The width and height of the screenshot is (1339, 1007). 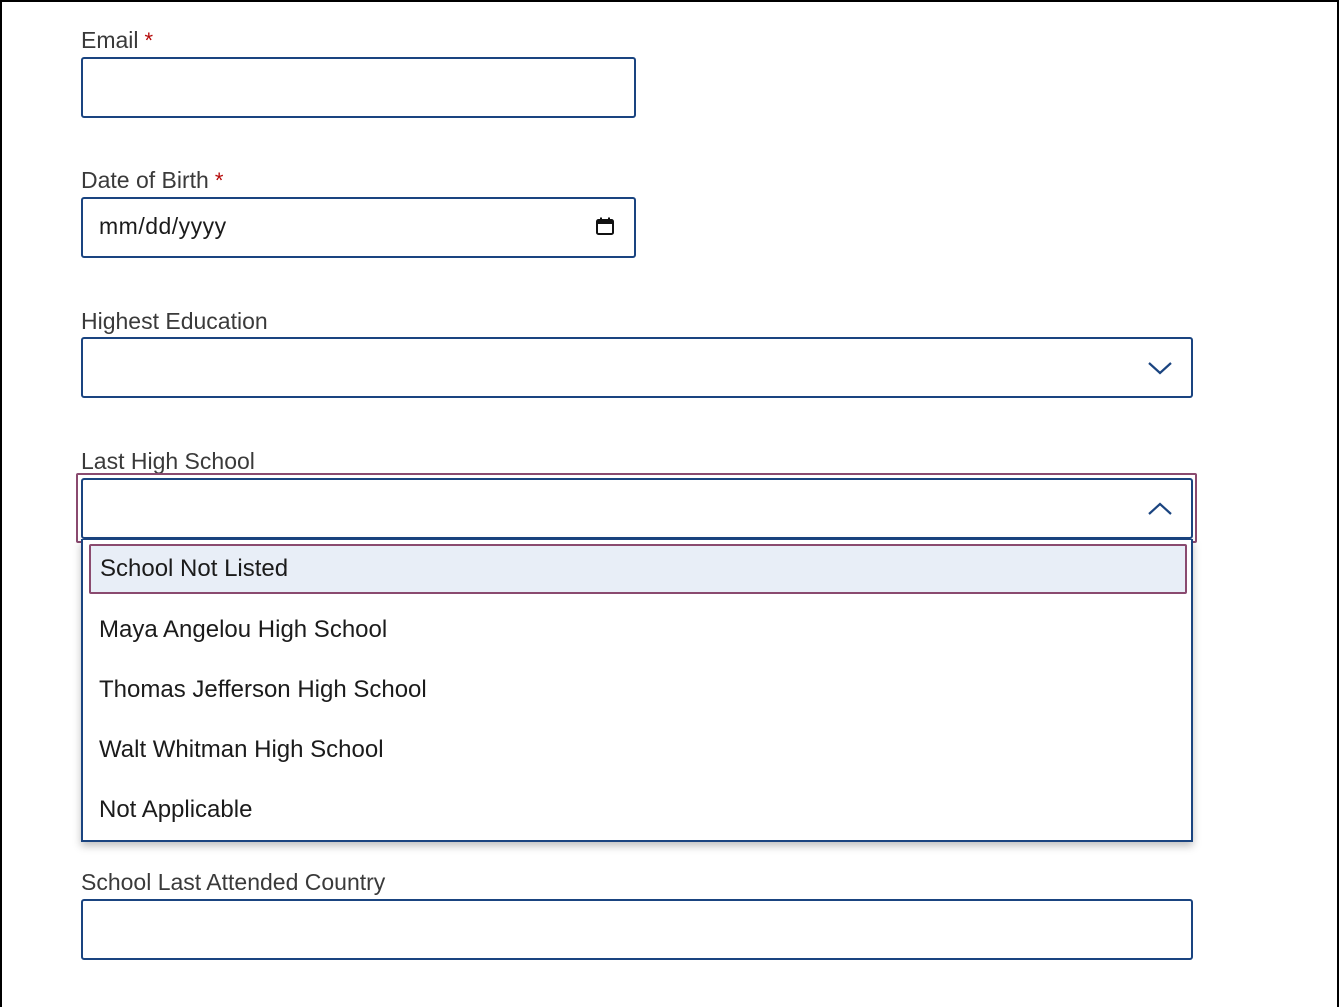 I want to click on option-school-not-listed: School Not Listed, so click(x=638, y=569).